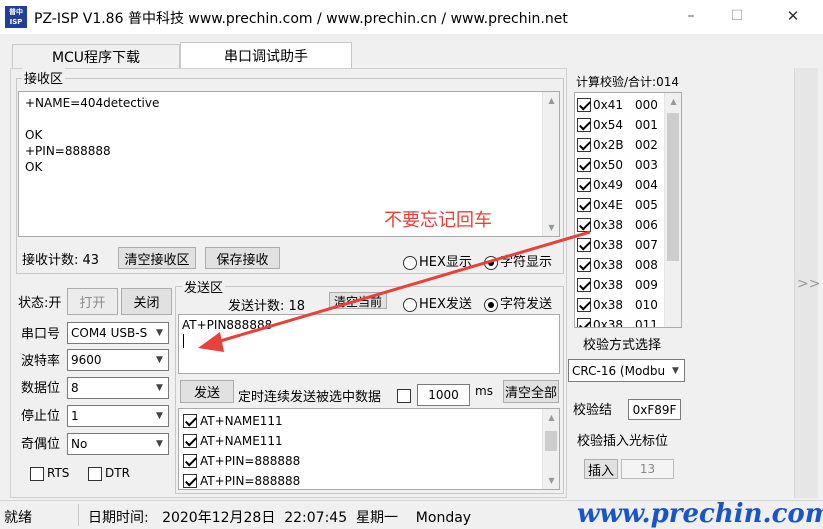 This screenshot has height=529, width=823. What do you see at coordinates (78, 515) in the screenshot?
I see `status-divider` at bounding box center [78, 515].